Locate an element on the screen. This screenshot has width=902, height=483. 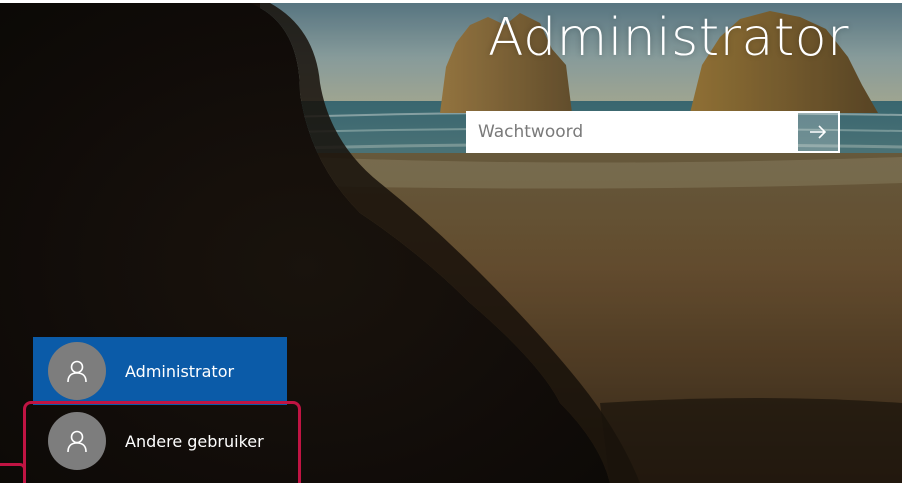
user-title: Administrator is located at coordinates (668, 38).